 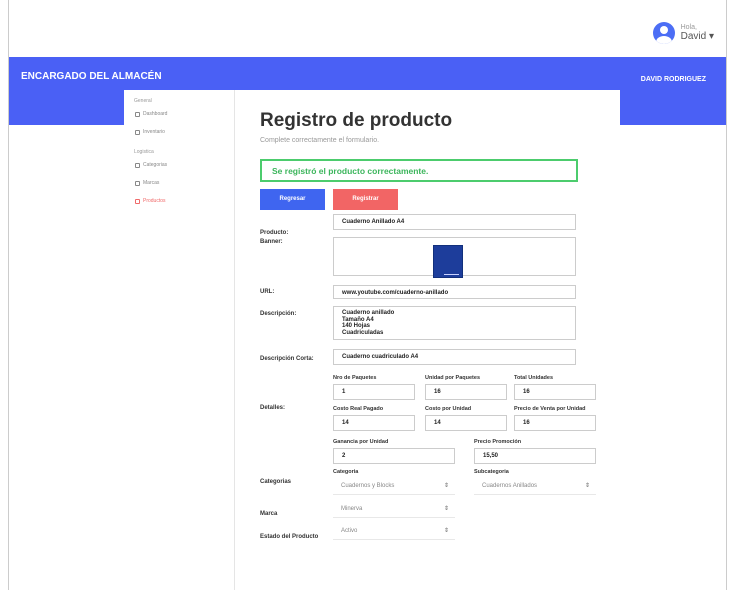 I want to click on cost-per-unit-input: 14, so click(x=466, y=423).